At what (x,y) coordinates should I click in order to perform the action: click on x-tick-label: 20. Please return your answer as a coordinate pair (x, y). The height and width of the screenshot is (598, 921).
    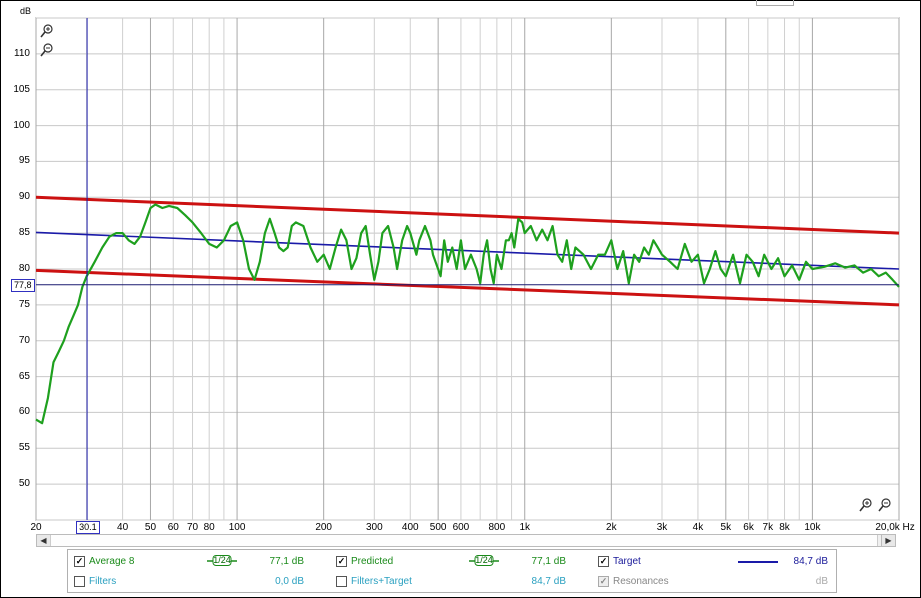
    Looking at the image, I should click on (36, 527).